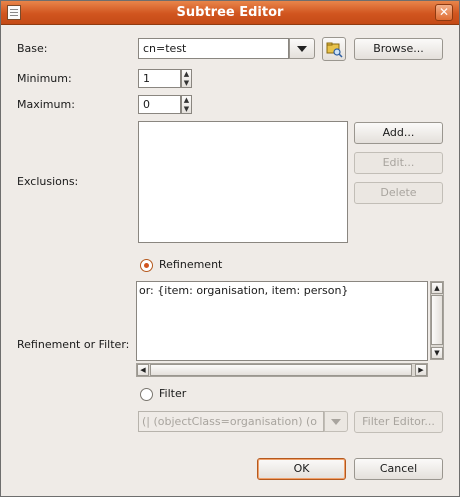 The image size is (460, 497). I want to click on cancel-button: Cancel, so click(398, 469).